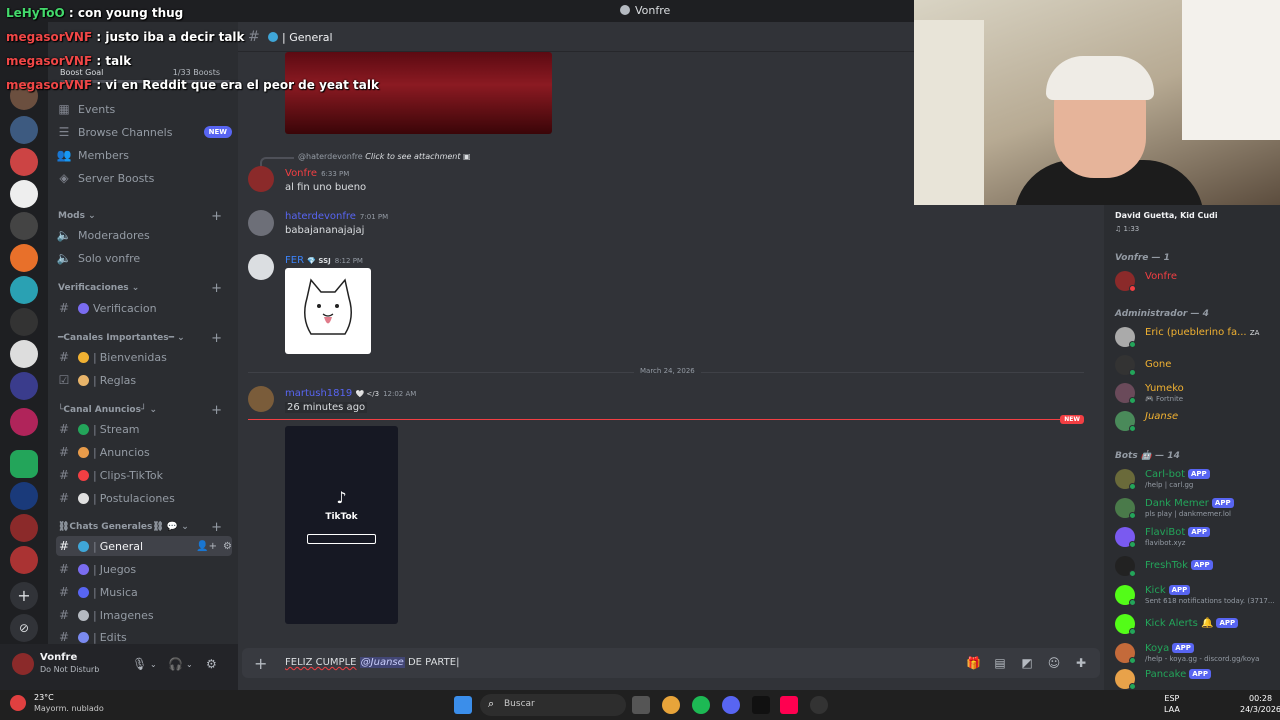 The width and height of the screenshot is (1280, 720). I want to click on sidebar-item-server-boosts: ◈ Server Boosts, so click(144, 178).